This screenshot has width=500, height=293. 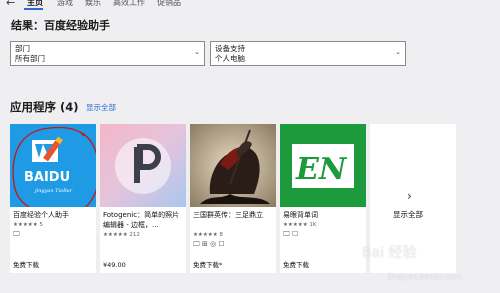 What do you see at coordinates (35, 4) in the screenshot?
I see `tab-home: 主页` at bounding box center [35, 4].